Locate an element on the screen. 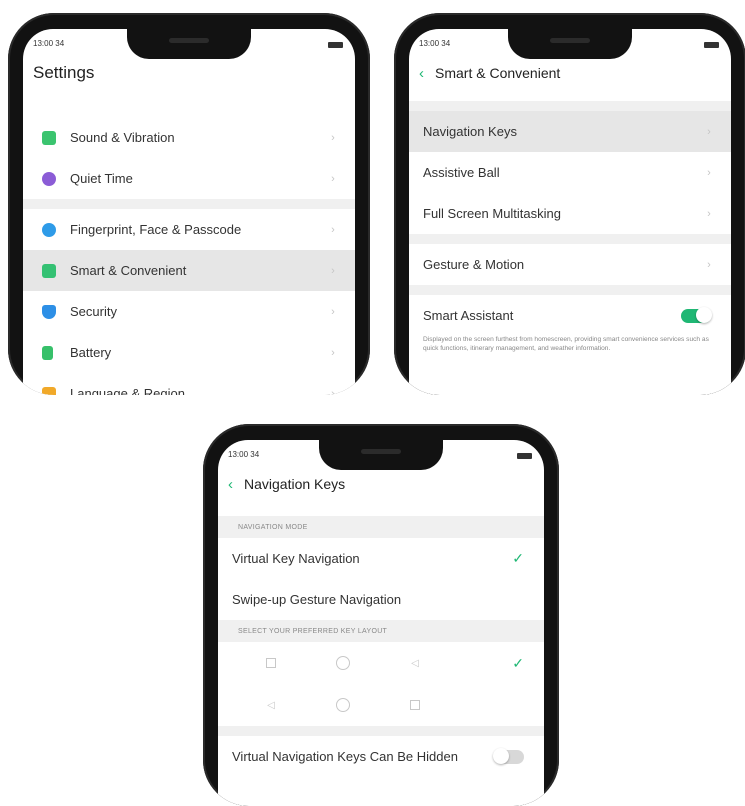 The width and height of the screenshot is (745, 806). fingerprint-icon is located at coordinates (49, 229).